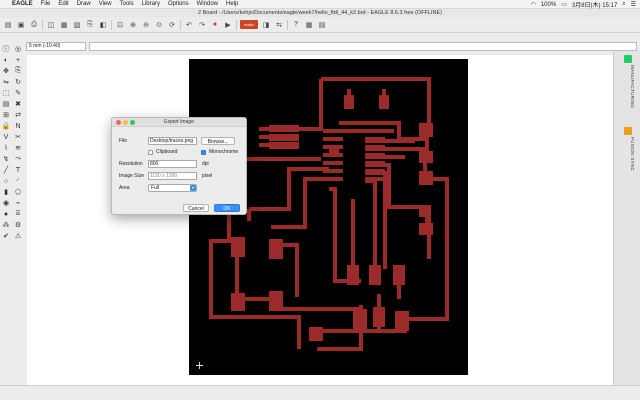  What do you see at coordinates (146, 25) in the screenshot?
I see `zoom-out-icon: ⊖` at bounding box center [146, 25].